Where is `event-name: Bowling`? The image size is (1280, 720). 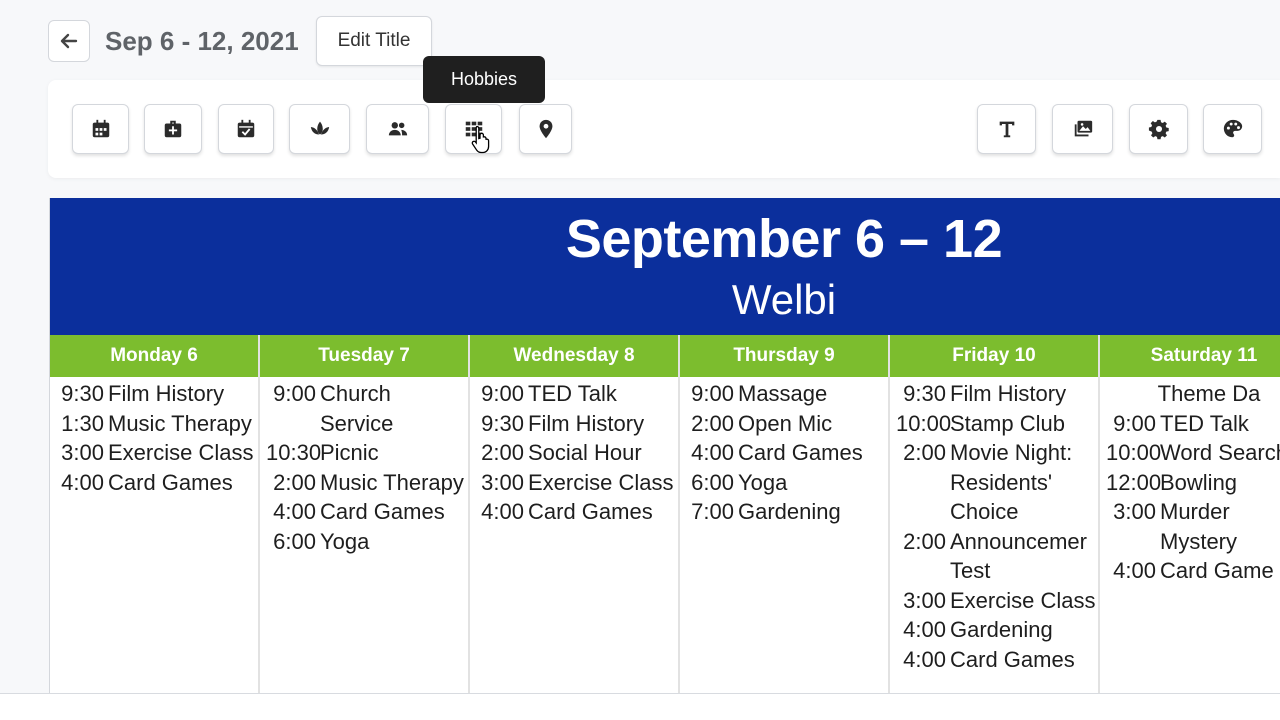 event-name: Bowling is located at coordinates (1199, 482).